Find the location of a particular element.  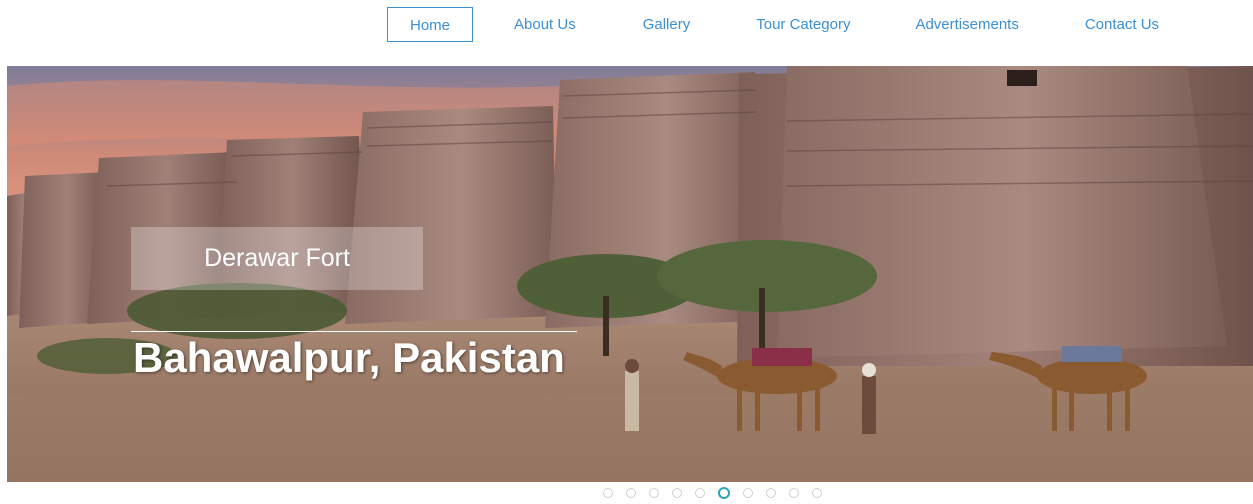

nav-tour-category: Tour Category is located at coordinates (803, 24).